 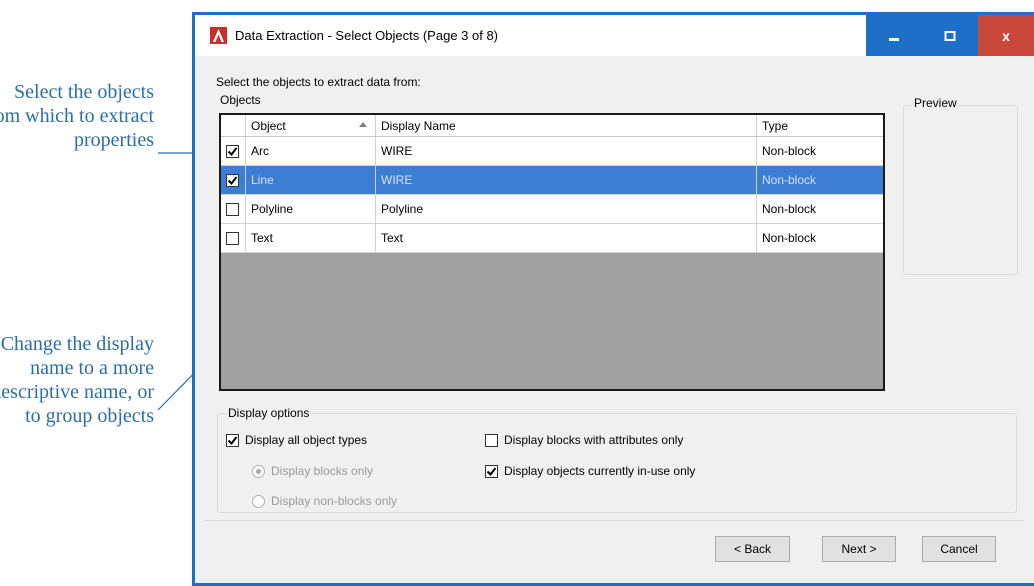 What do you see at coordinates (306, 440) in the screenshot?
I see `display-all-types-label: Display all object types` at bounding box center [306, 440].